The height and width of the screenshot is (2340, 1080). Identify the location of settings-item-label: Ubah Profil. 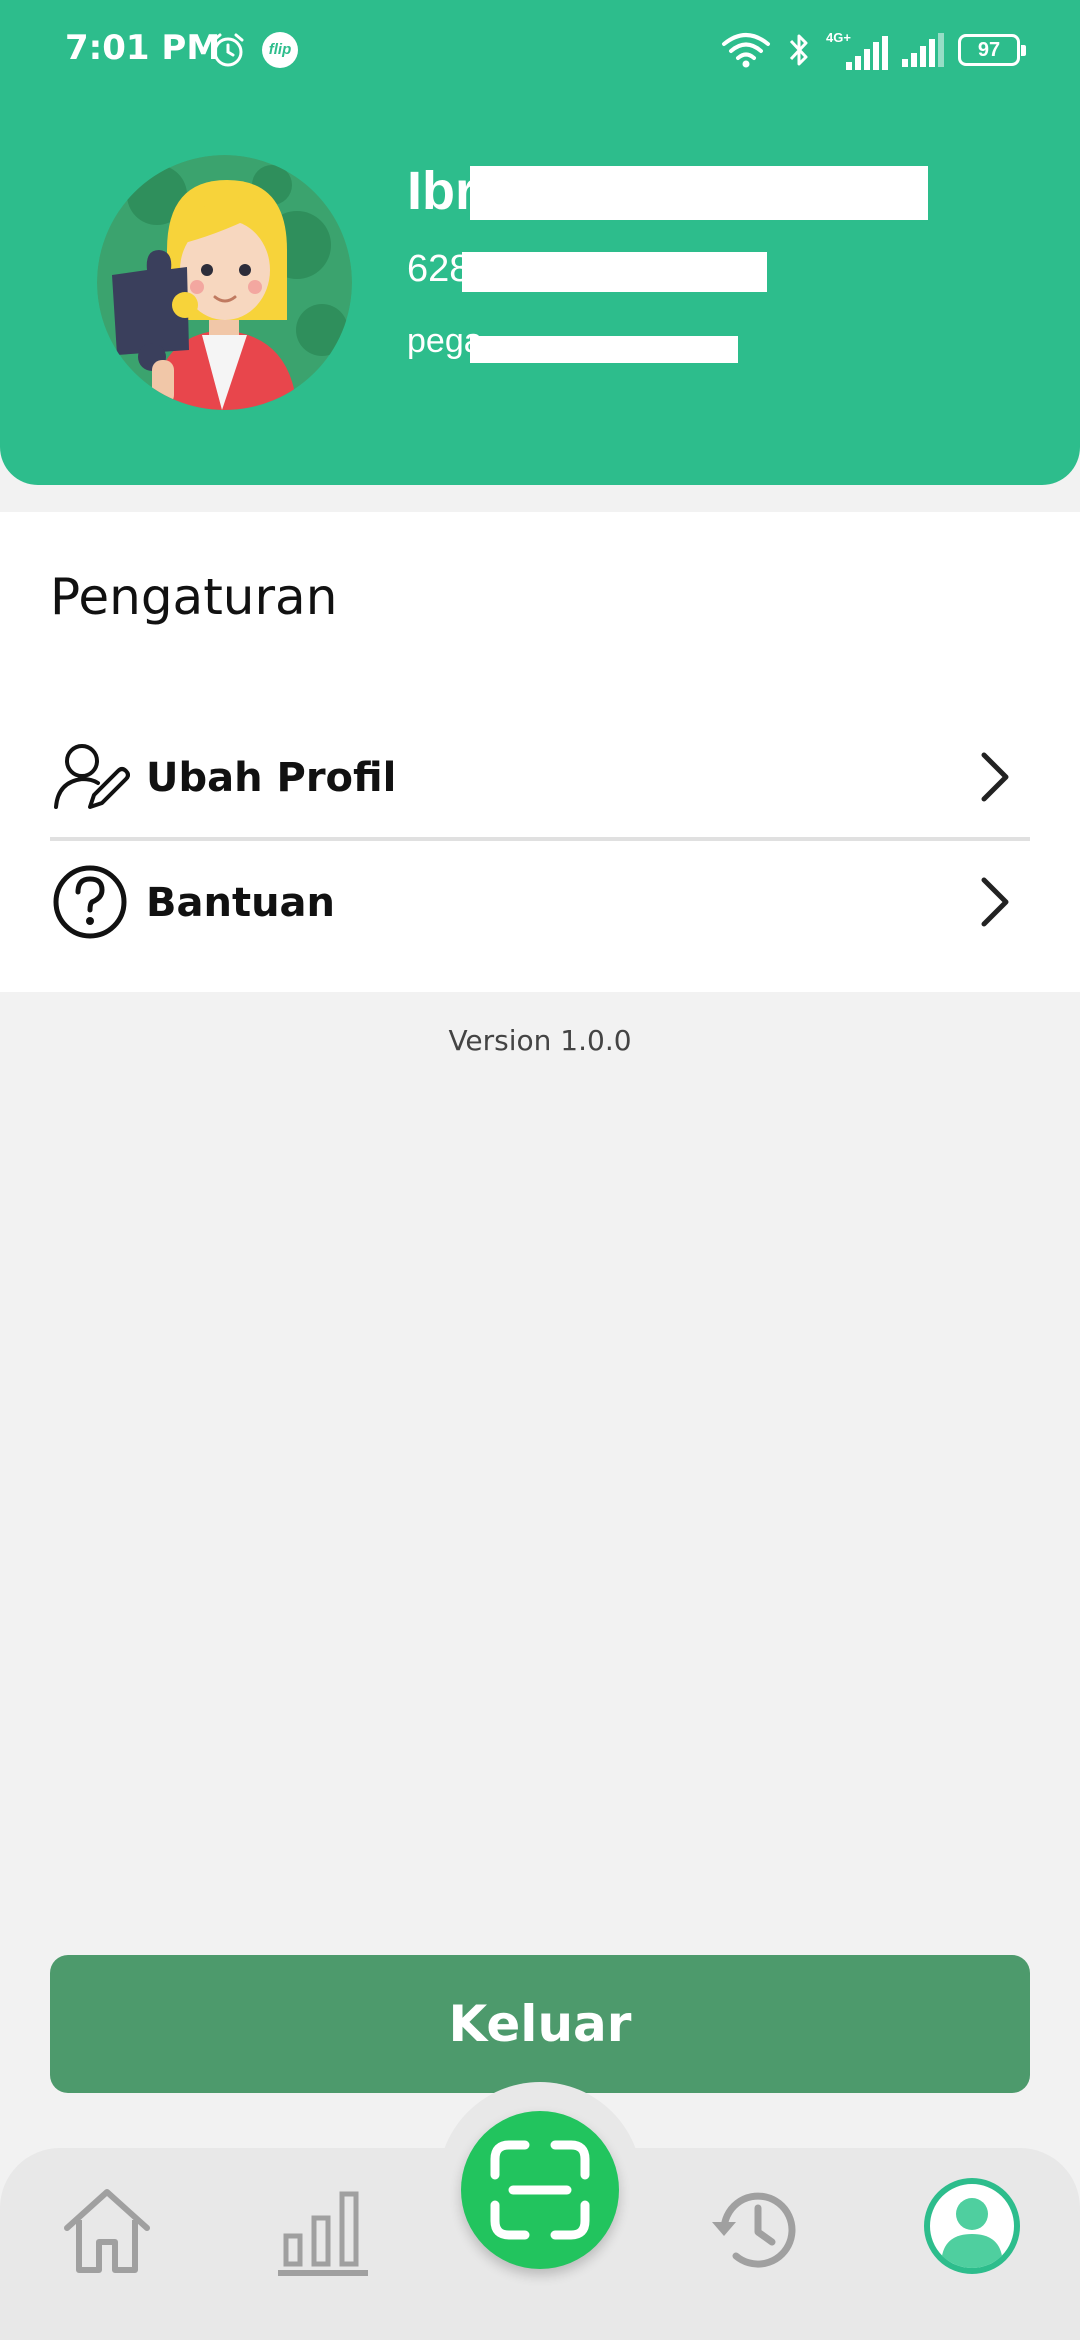
(271, 778).